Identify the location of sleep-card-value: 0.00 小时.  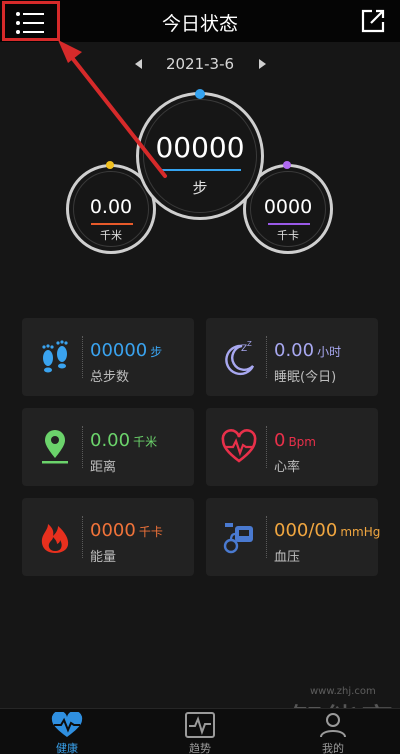
(307, 350).